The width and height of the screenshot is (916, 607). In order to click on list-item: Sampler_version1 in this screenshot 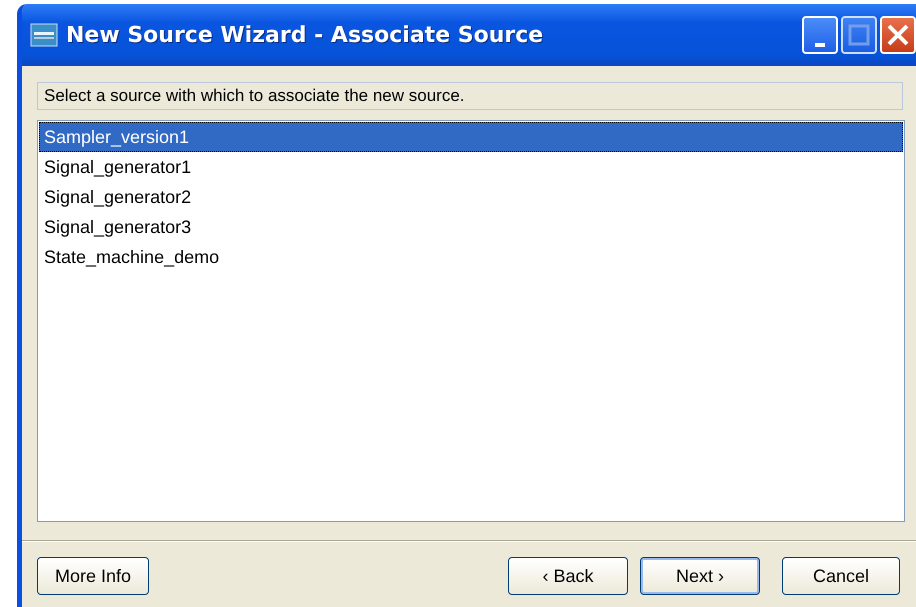, I will do `click(471, 137)`.